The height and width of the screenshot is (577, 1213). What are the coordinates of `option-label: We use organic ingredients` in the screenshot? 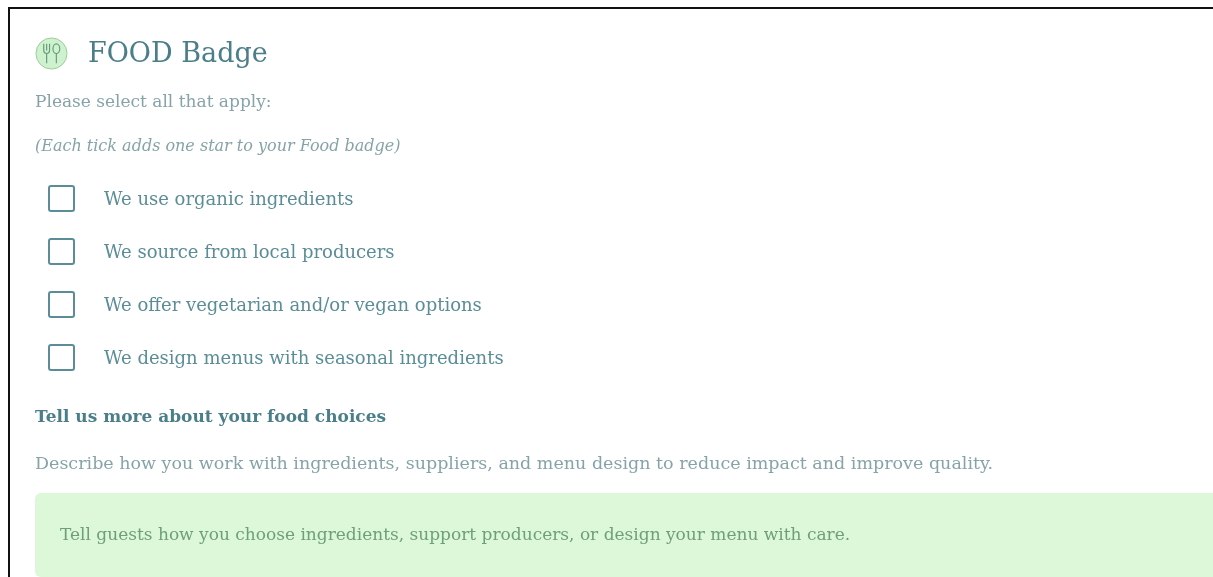 It's located at (229, 198).